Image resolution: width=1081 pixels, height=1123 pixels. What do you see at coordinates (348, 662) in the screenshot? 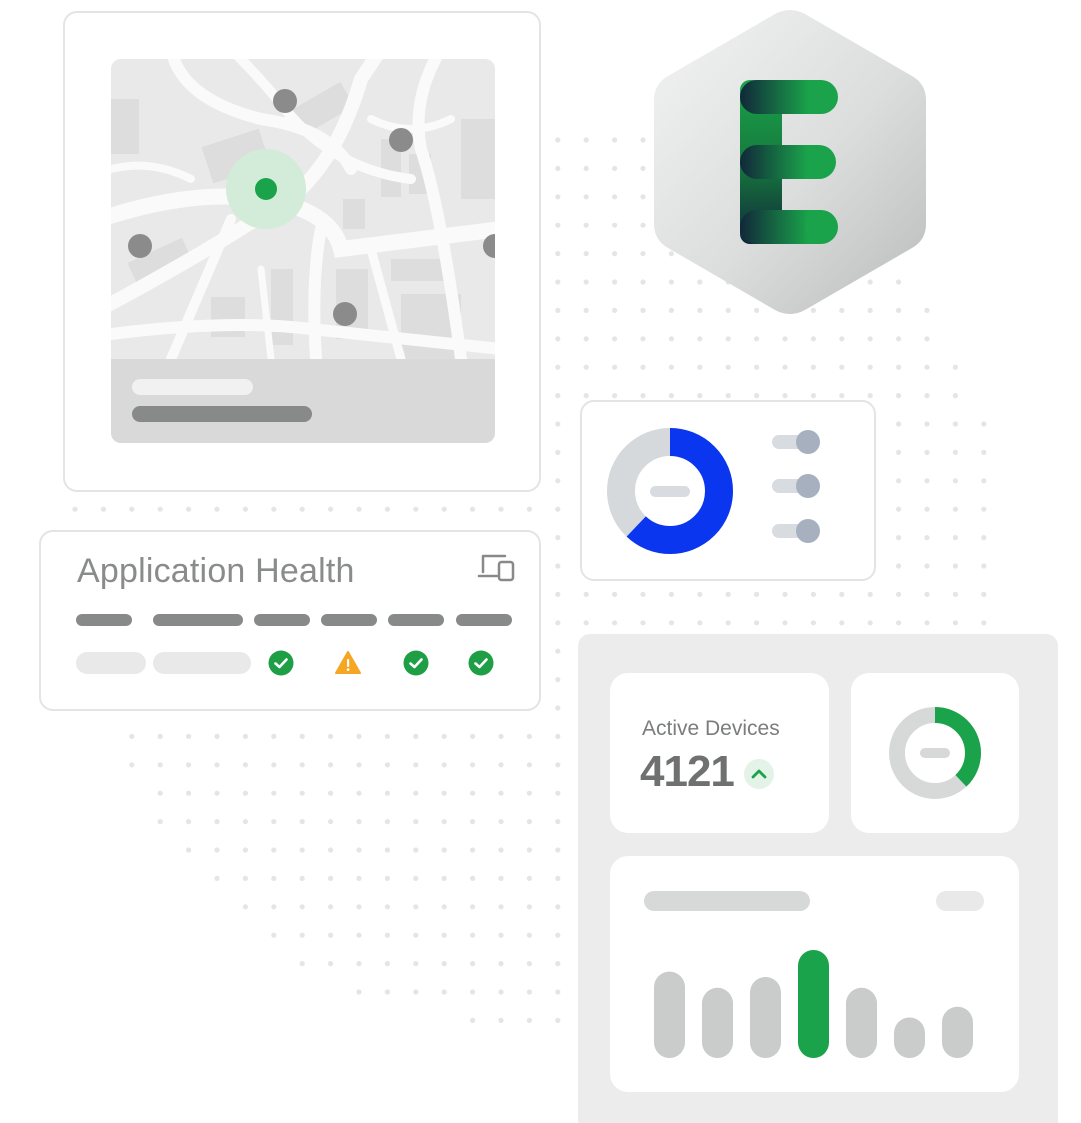
I see `warning-triangle-icon` at bounding box center [348, 662].